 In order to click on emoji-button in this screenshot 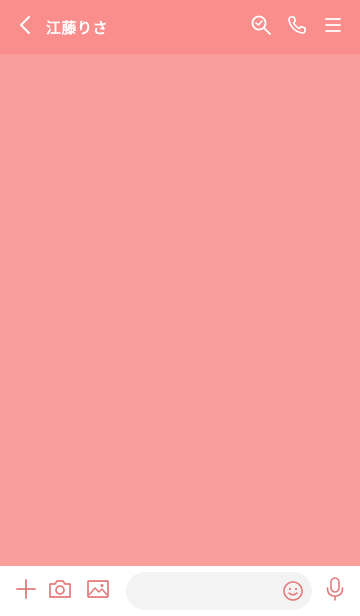, I will do `click(293, 591)`.